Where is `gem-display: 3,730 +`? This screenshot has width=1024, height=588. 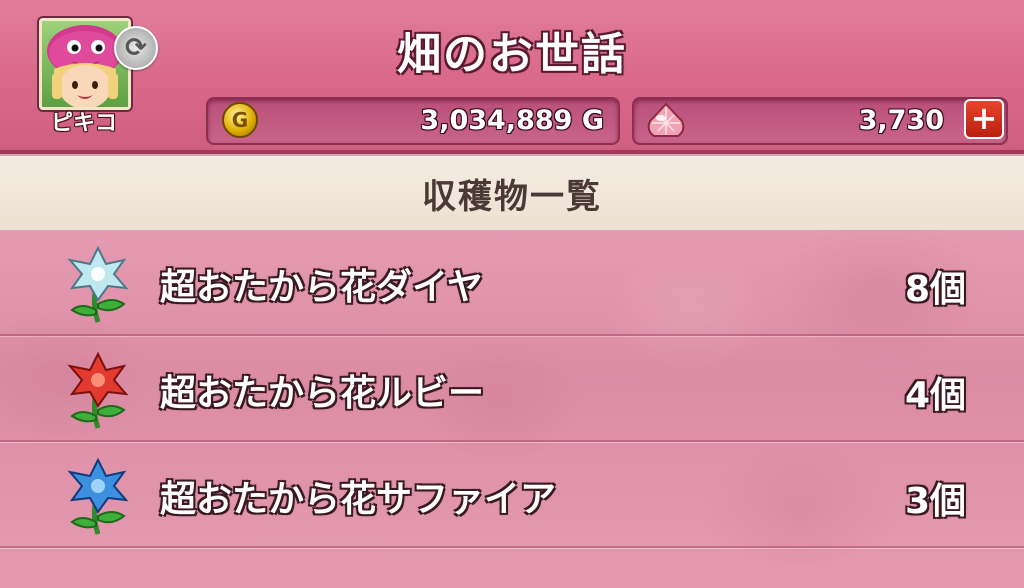 gem-display: 3,730 + is located at coordinates (820, 121).